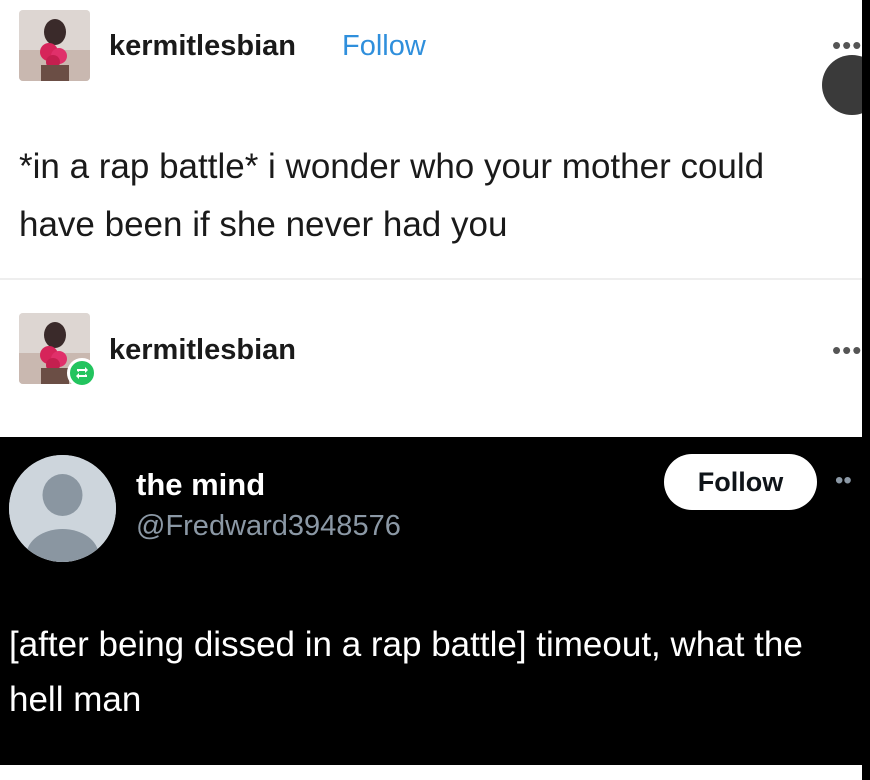 This screenshot has height=780, width=870. I want to click on reblog-icon, so click(82, 373).